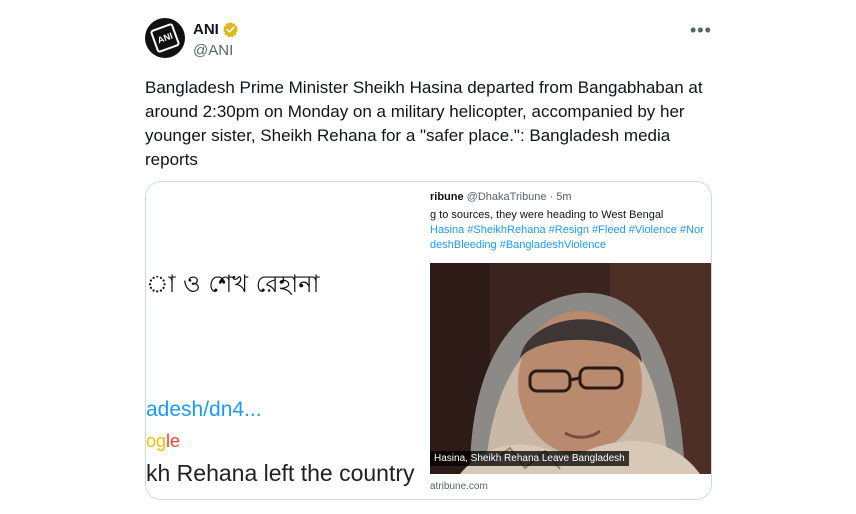  I want to click on photo-caption: Hasina, Sheikh Rehana Leave Bangladesh, so click(529, 458).